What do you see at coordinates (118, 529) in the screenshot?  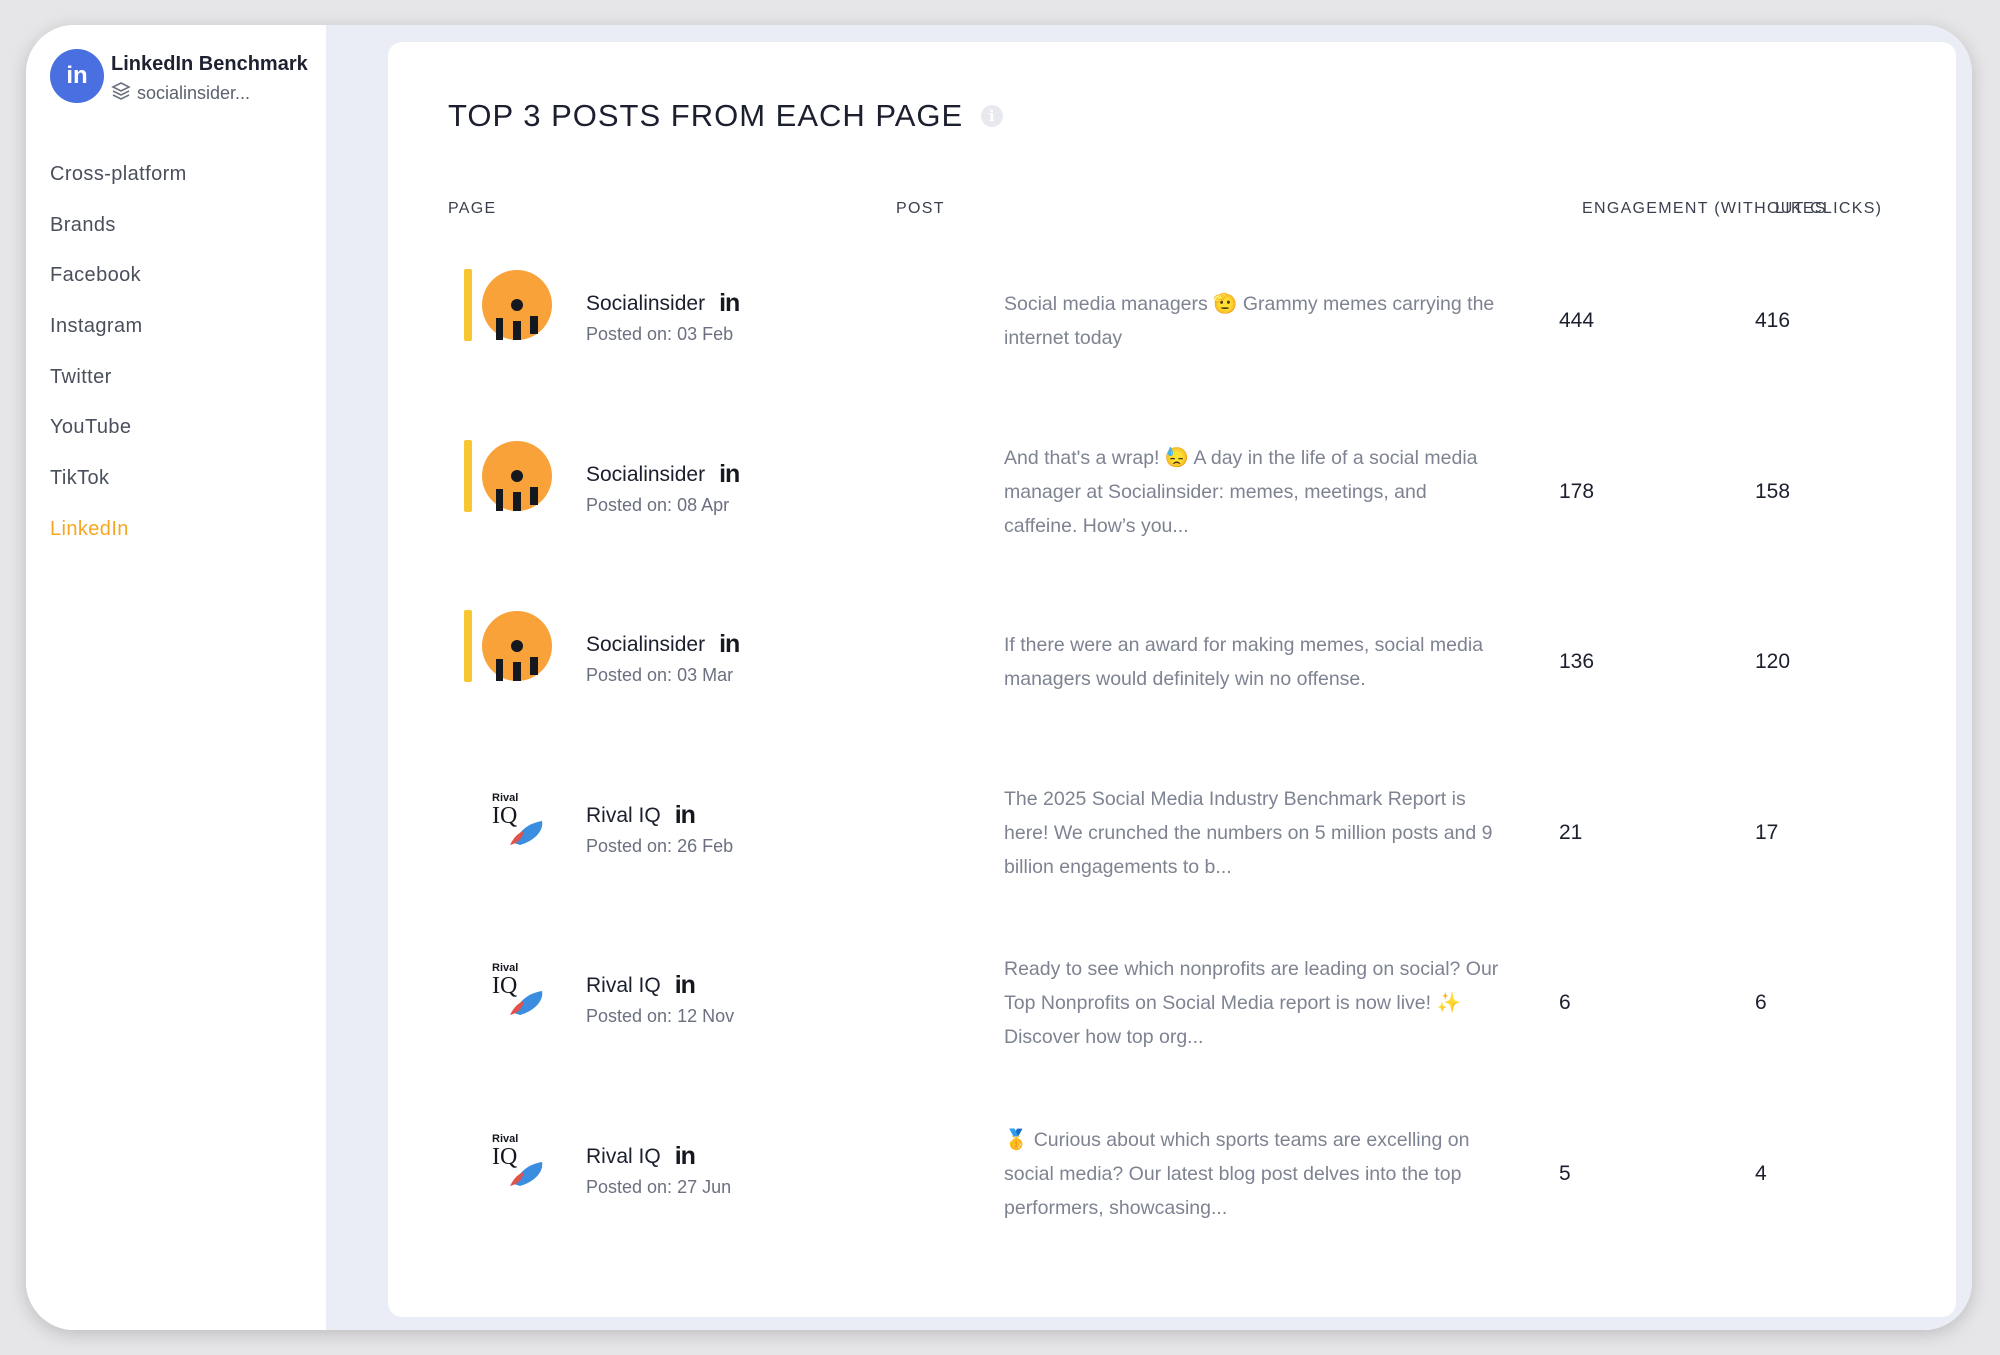 I see `sidebar-item-linkedin: LinkedIn` at bounding box center [118, 529].